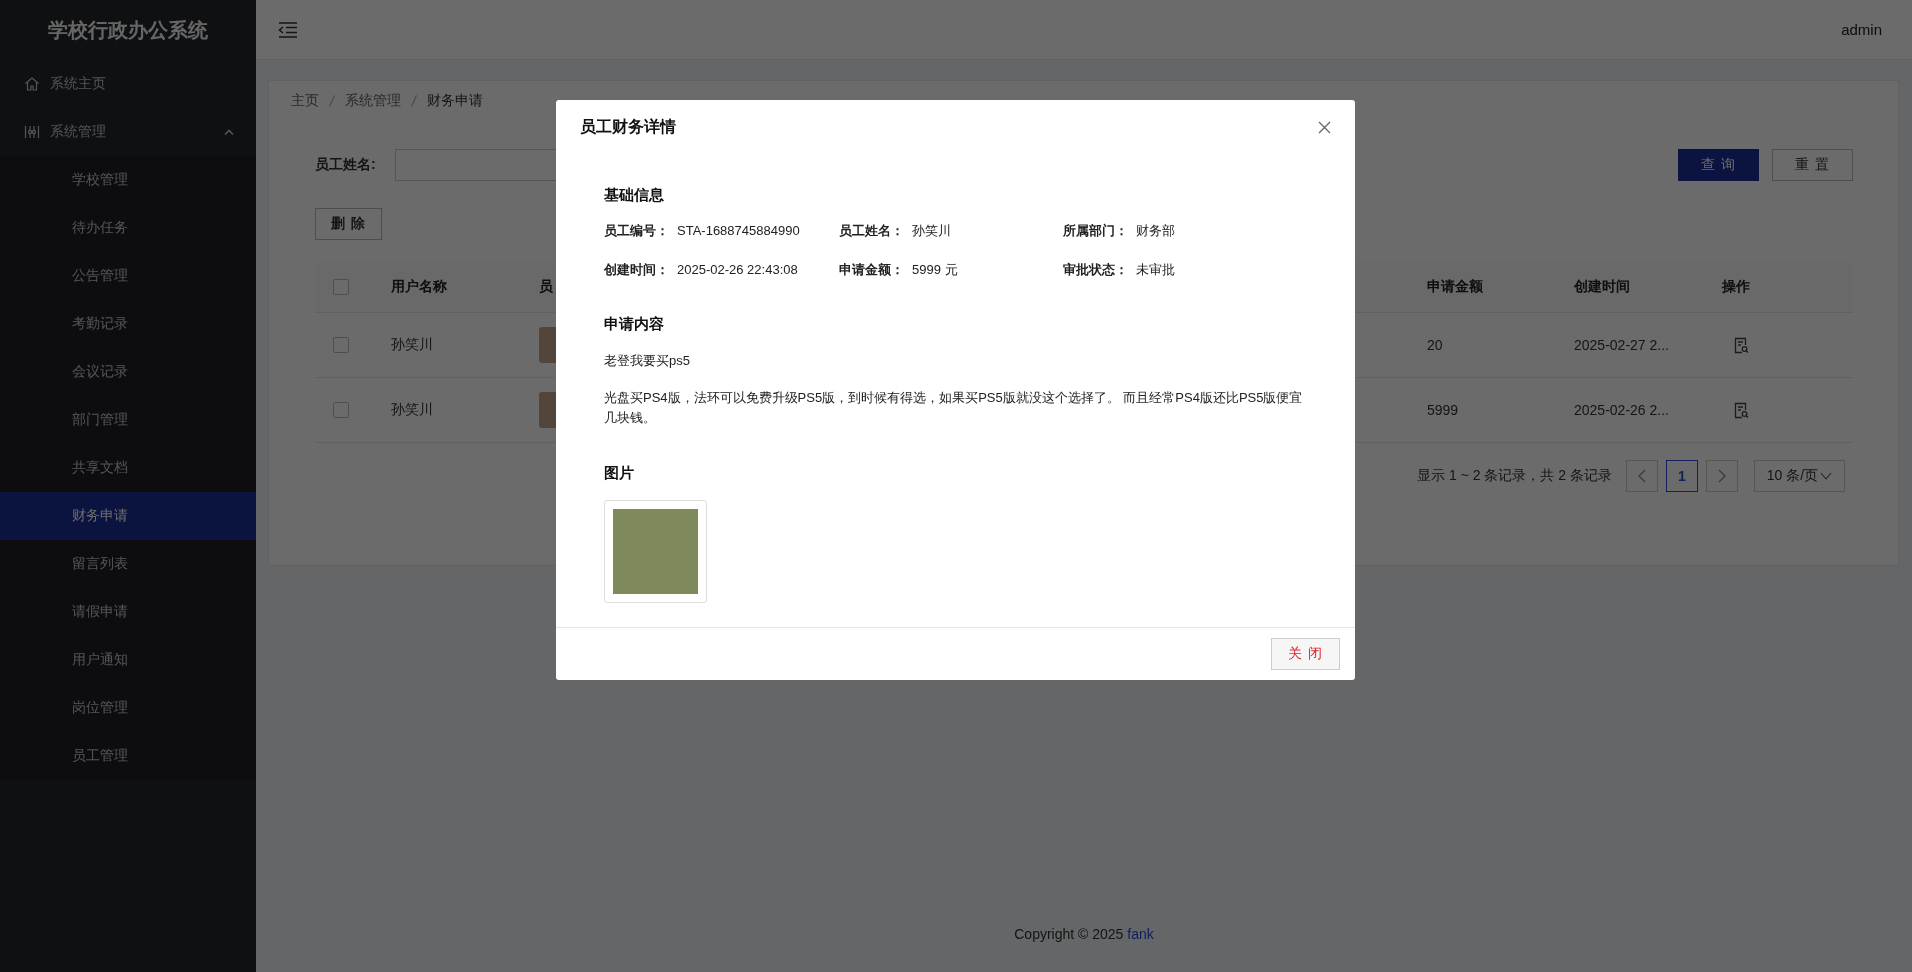 The width and height of the screenshot is (1912, 972). Describe the element at coordinates (1084, 934) in the screenshot. I see `copyright-text: Copyright © 2025 fank` at that location.